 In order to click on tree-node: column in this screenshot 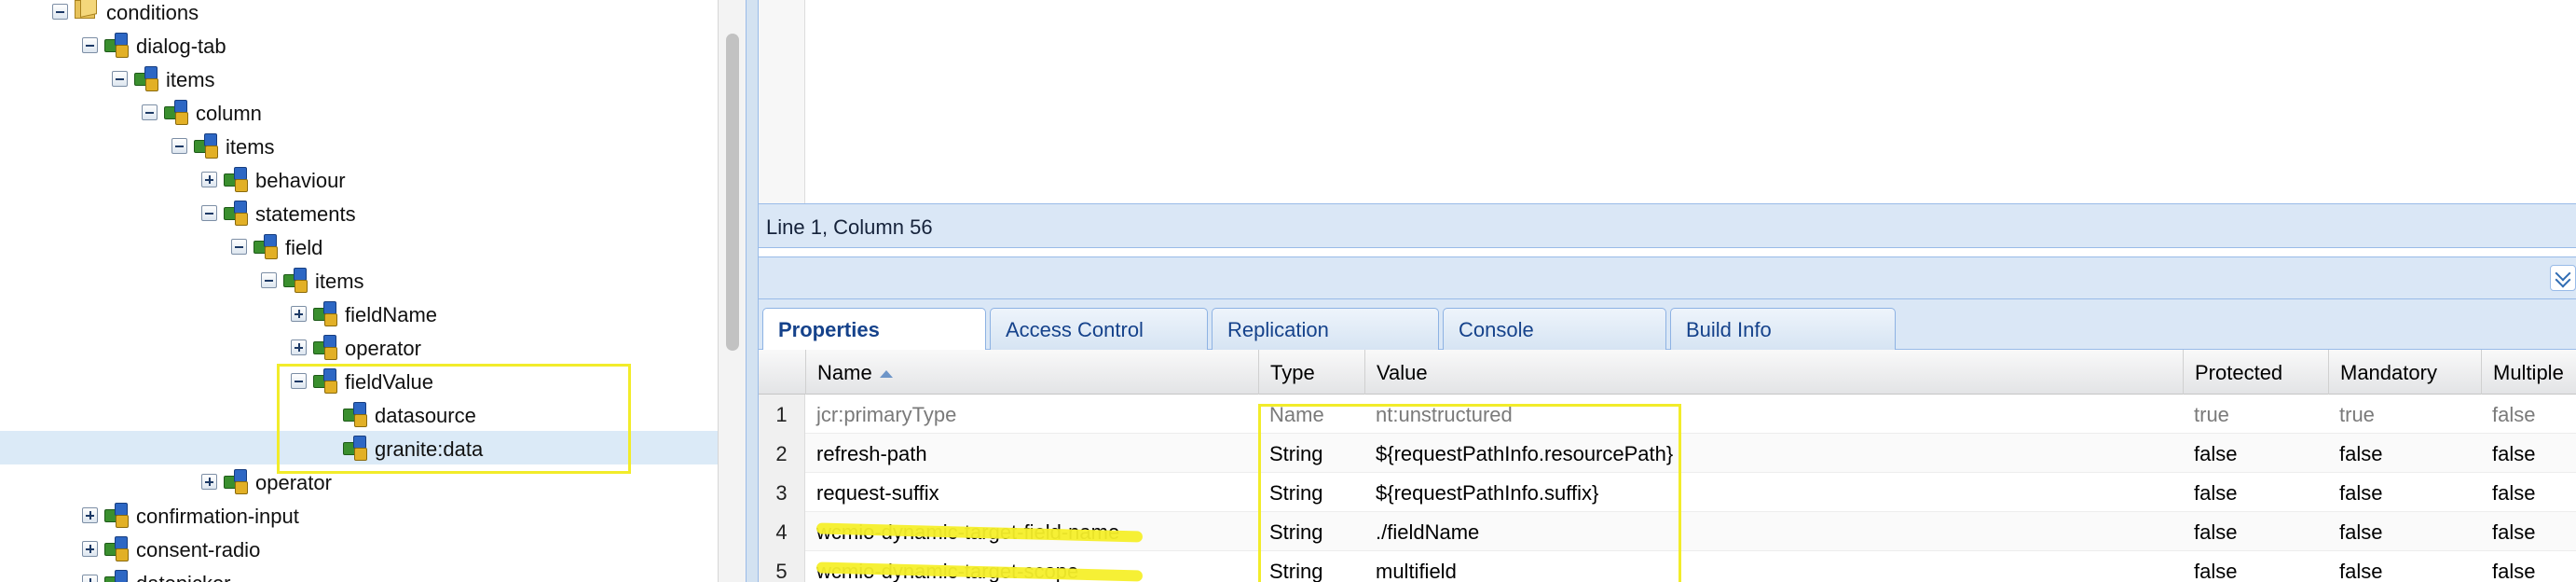, I will do `click(359, 112)`.